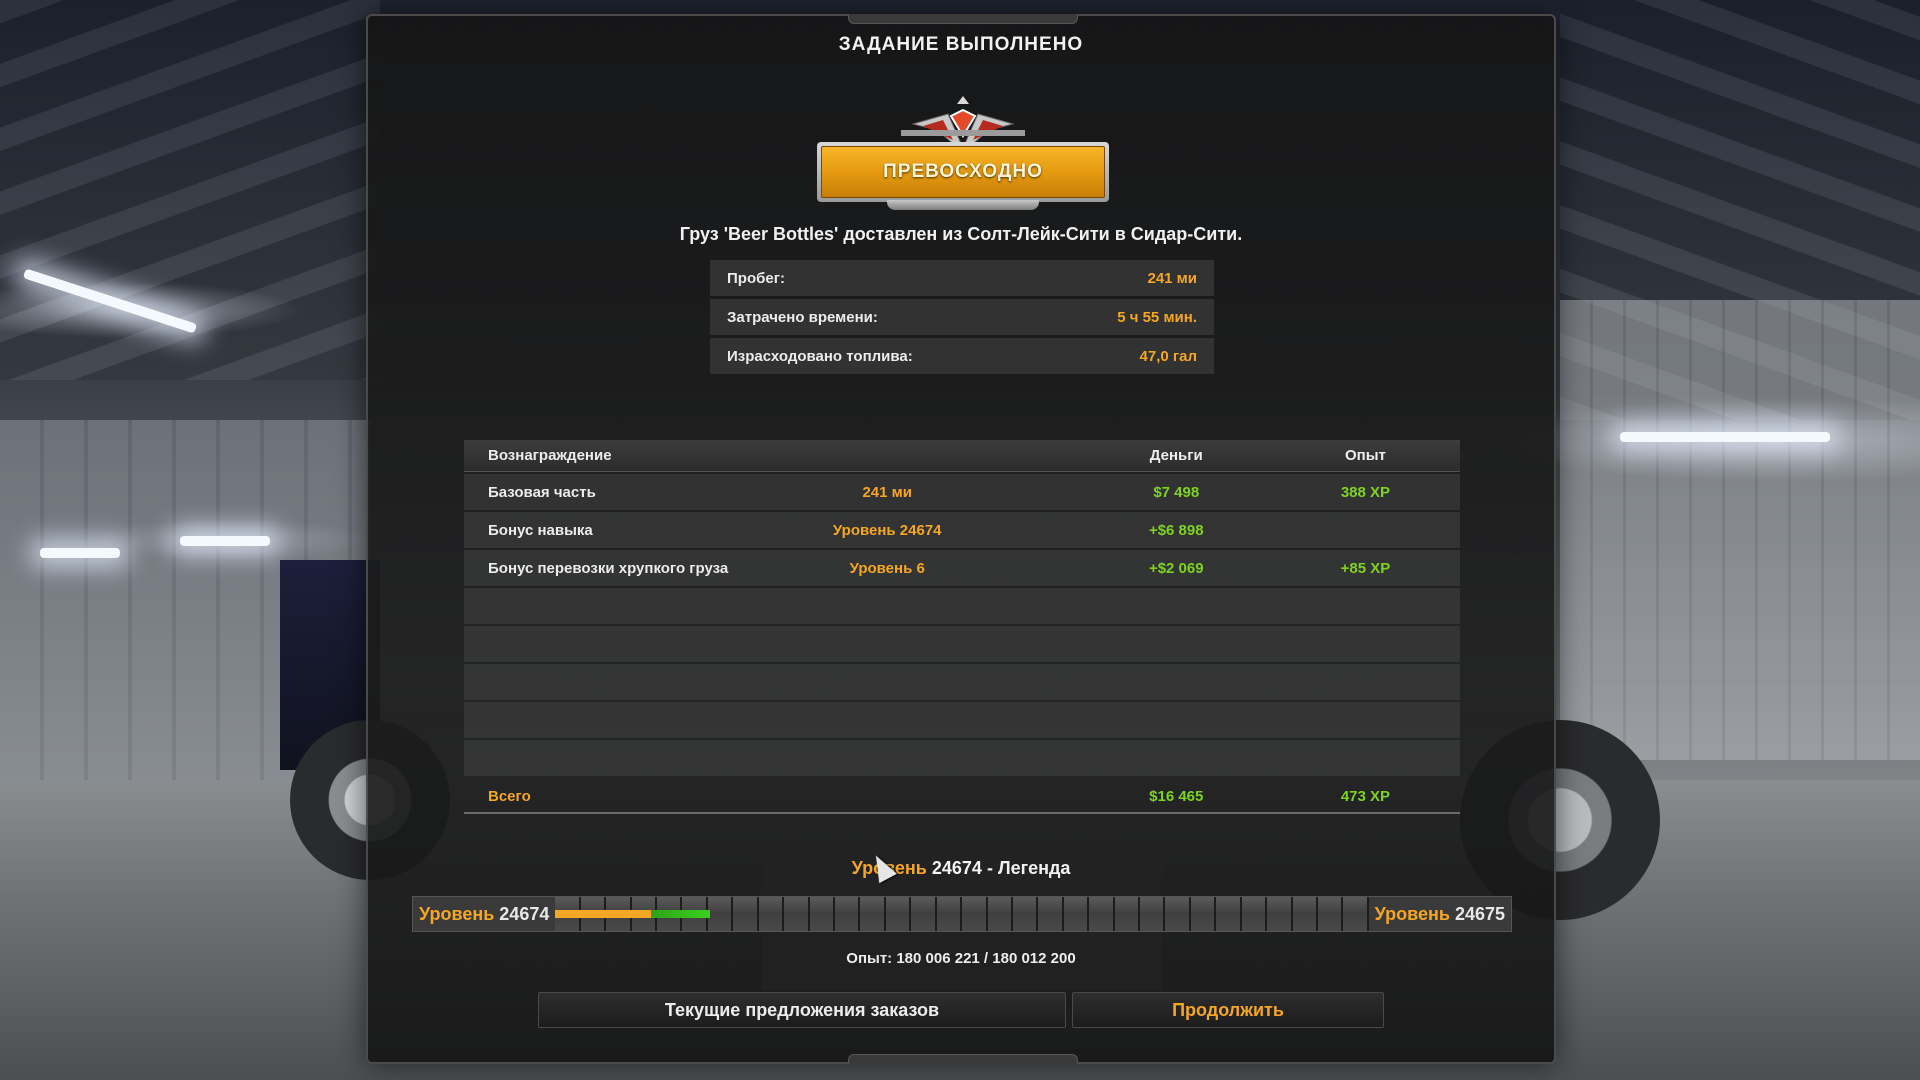 Image resolution: width=1920 pixels, height=1080 pixels. Describe the element at coordinates (509, 796) in the screenshot. I see `total-label: Всего` at that location.